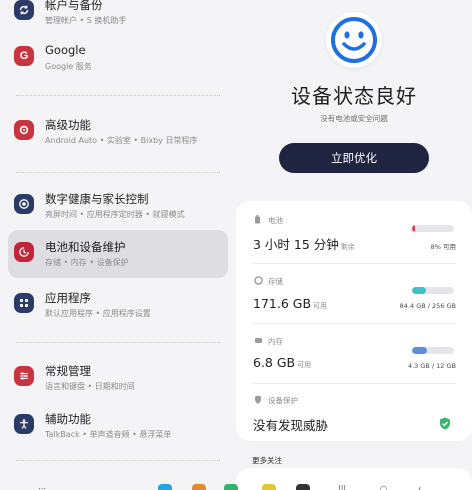 The image size is (472, 490). I want to click on sidebar-item-title: 常规管理, so click(68, 371).